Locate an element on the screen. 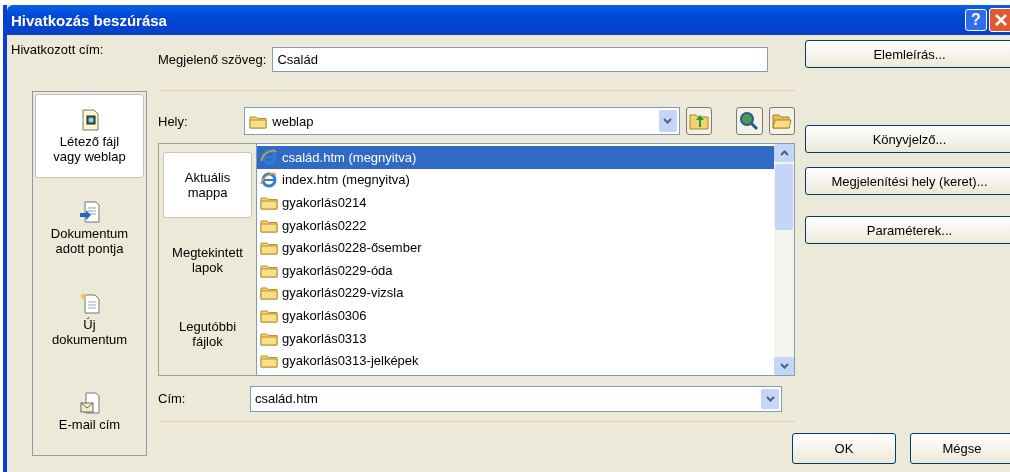 This screenshot has width=1010, height=472. display-text-field: Család is located at coordinates (520, 59).